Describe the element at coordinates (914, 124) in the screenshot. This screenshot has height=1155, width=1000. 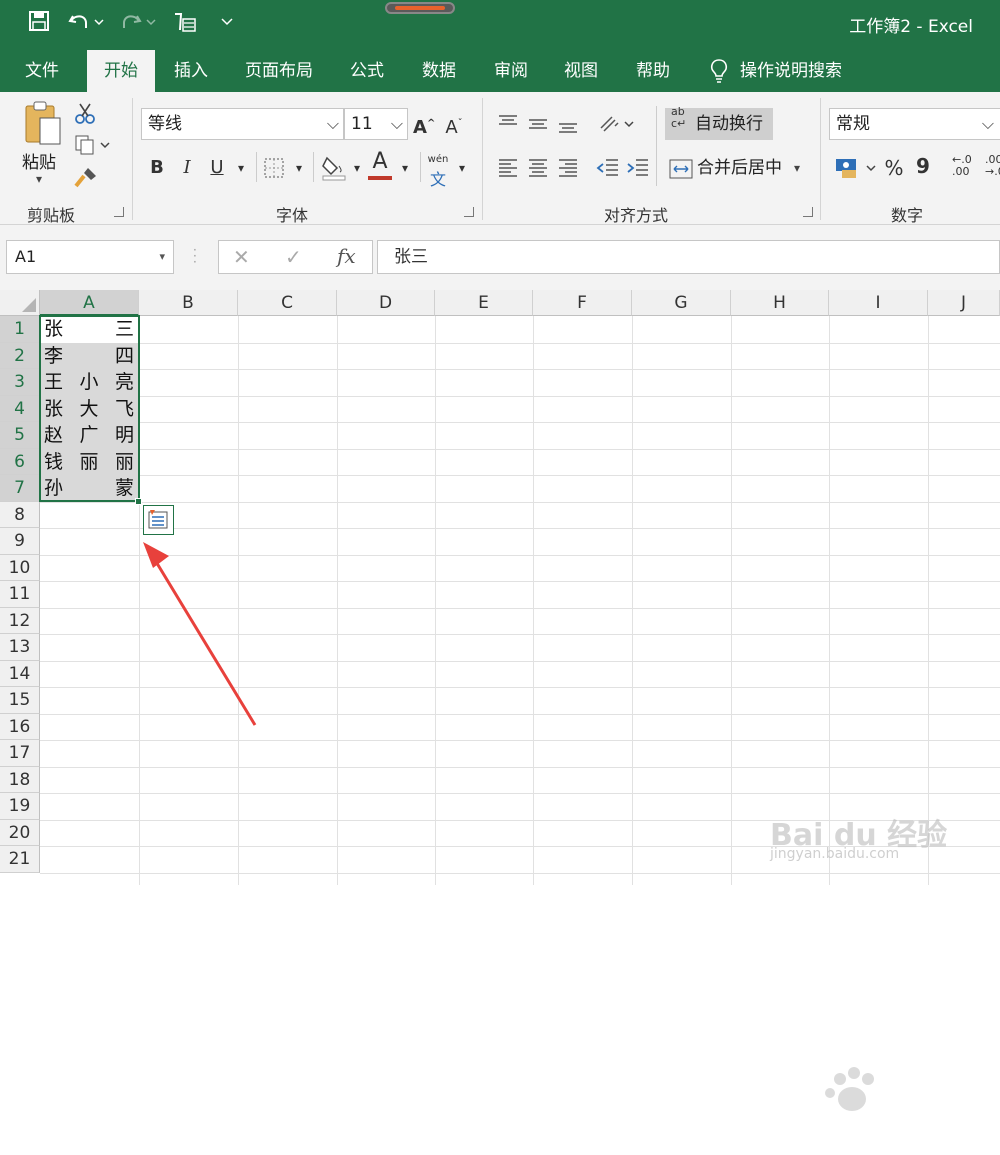
I see `number-format-combo: 常规 ⌵` at that location.